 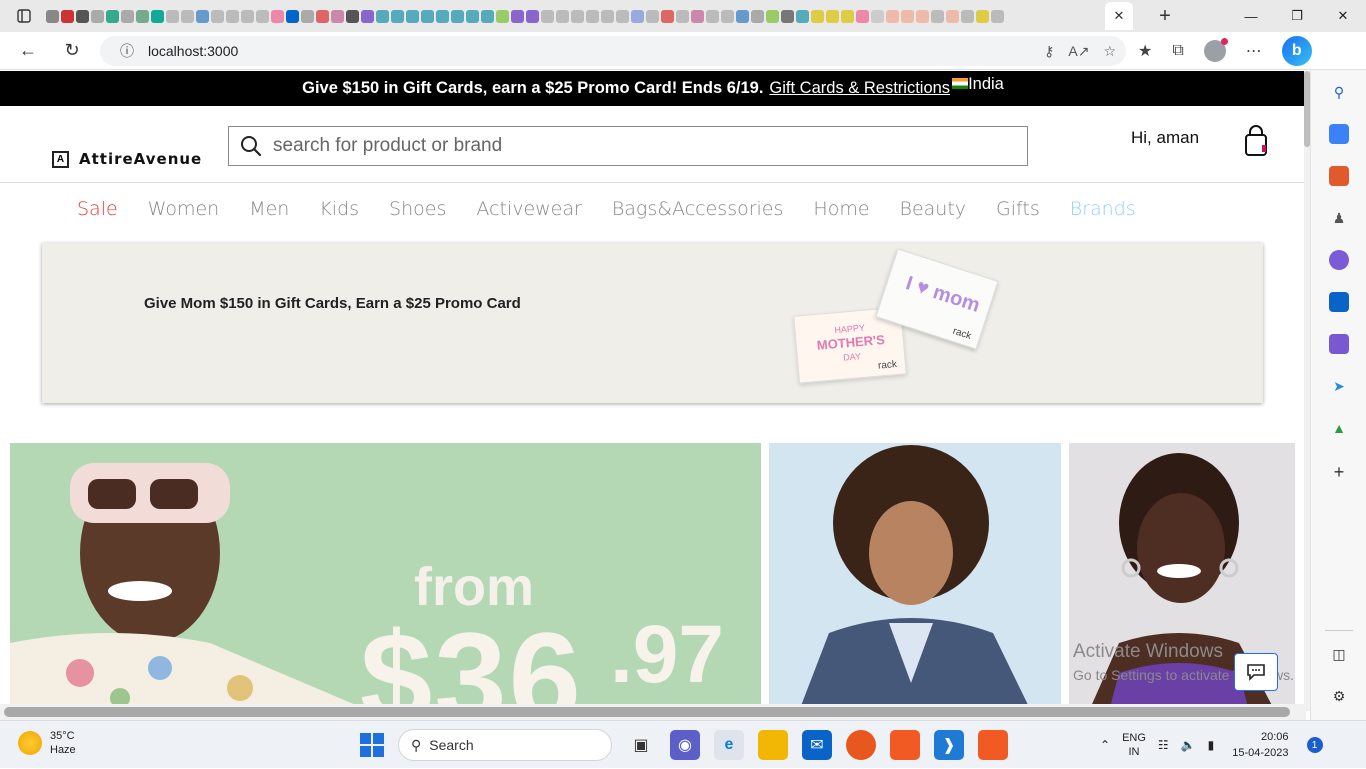 What do you see at coordinates (1105, 745) in the screenshot?
I see `chevron-up-icon: ⌃` at bounding box center [1105, 745].